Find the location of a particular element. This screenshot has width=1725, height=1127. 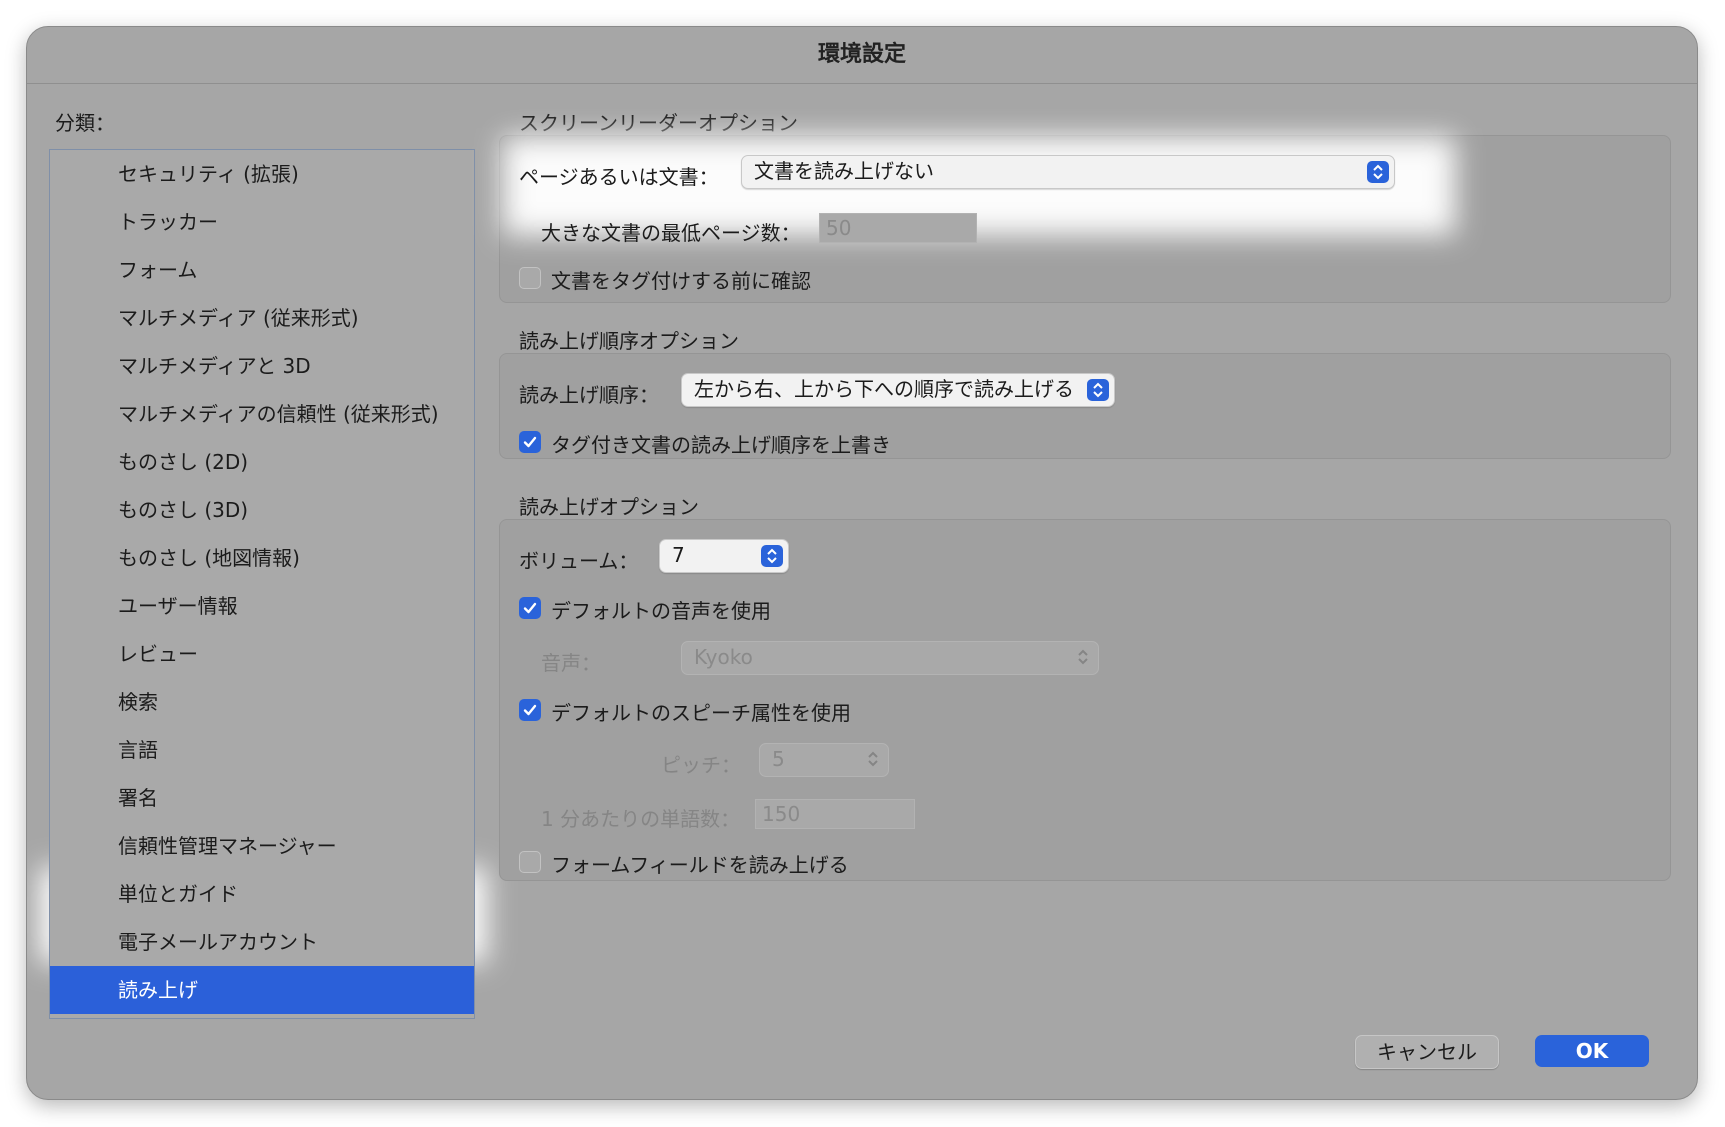

category-item: フォーム is located at coordinates (262, 270).